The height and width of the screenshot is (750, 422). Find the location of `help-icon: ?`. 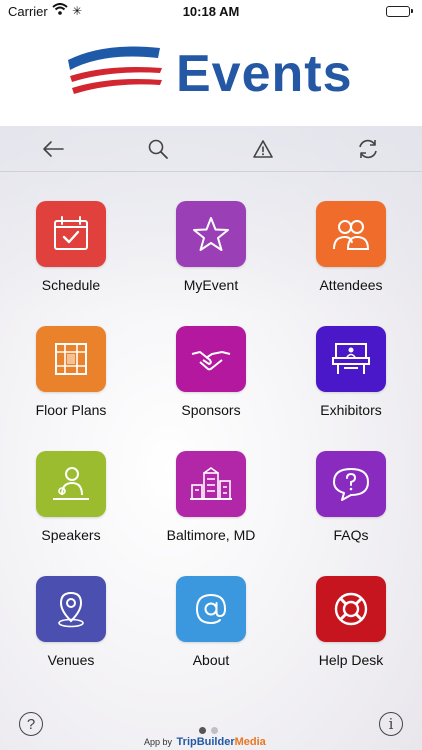

help-icon: ? is located at coordinates (31, 724).